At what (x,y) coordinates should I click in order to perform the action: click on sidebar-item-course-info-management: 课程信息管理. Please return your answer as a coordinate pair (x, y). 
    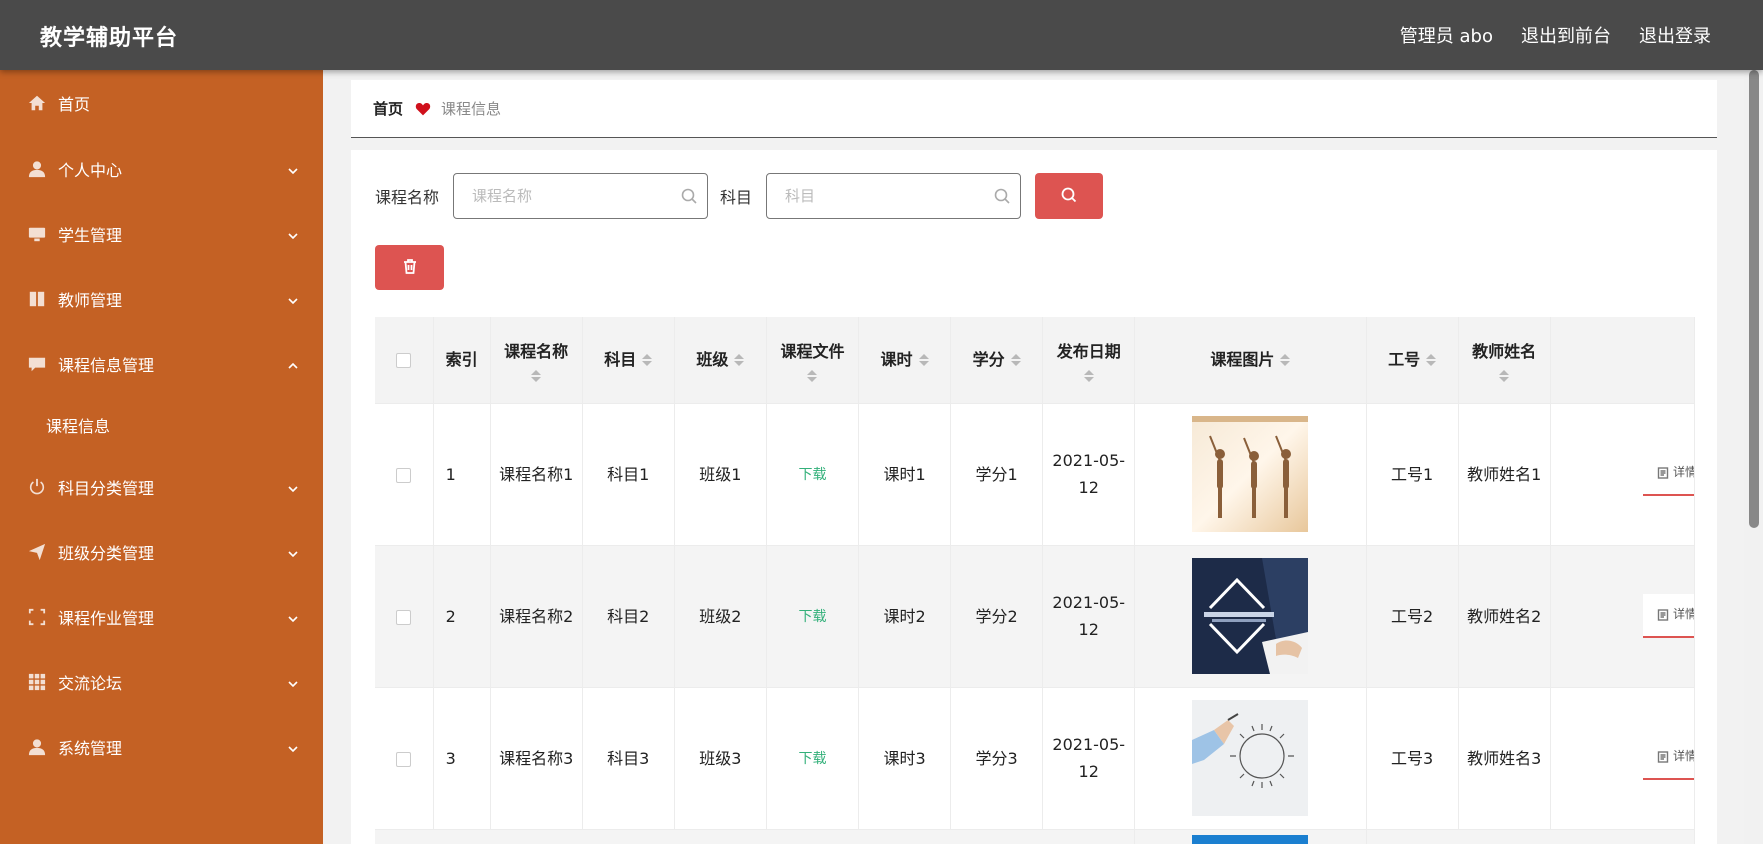
    Looking at the image, I should click on (161, 363).